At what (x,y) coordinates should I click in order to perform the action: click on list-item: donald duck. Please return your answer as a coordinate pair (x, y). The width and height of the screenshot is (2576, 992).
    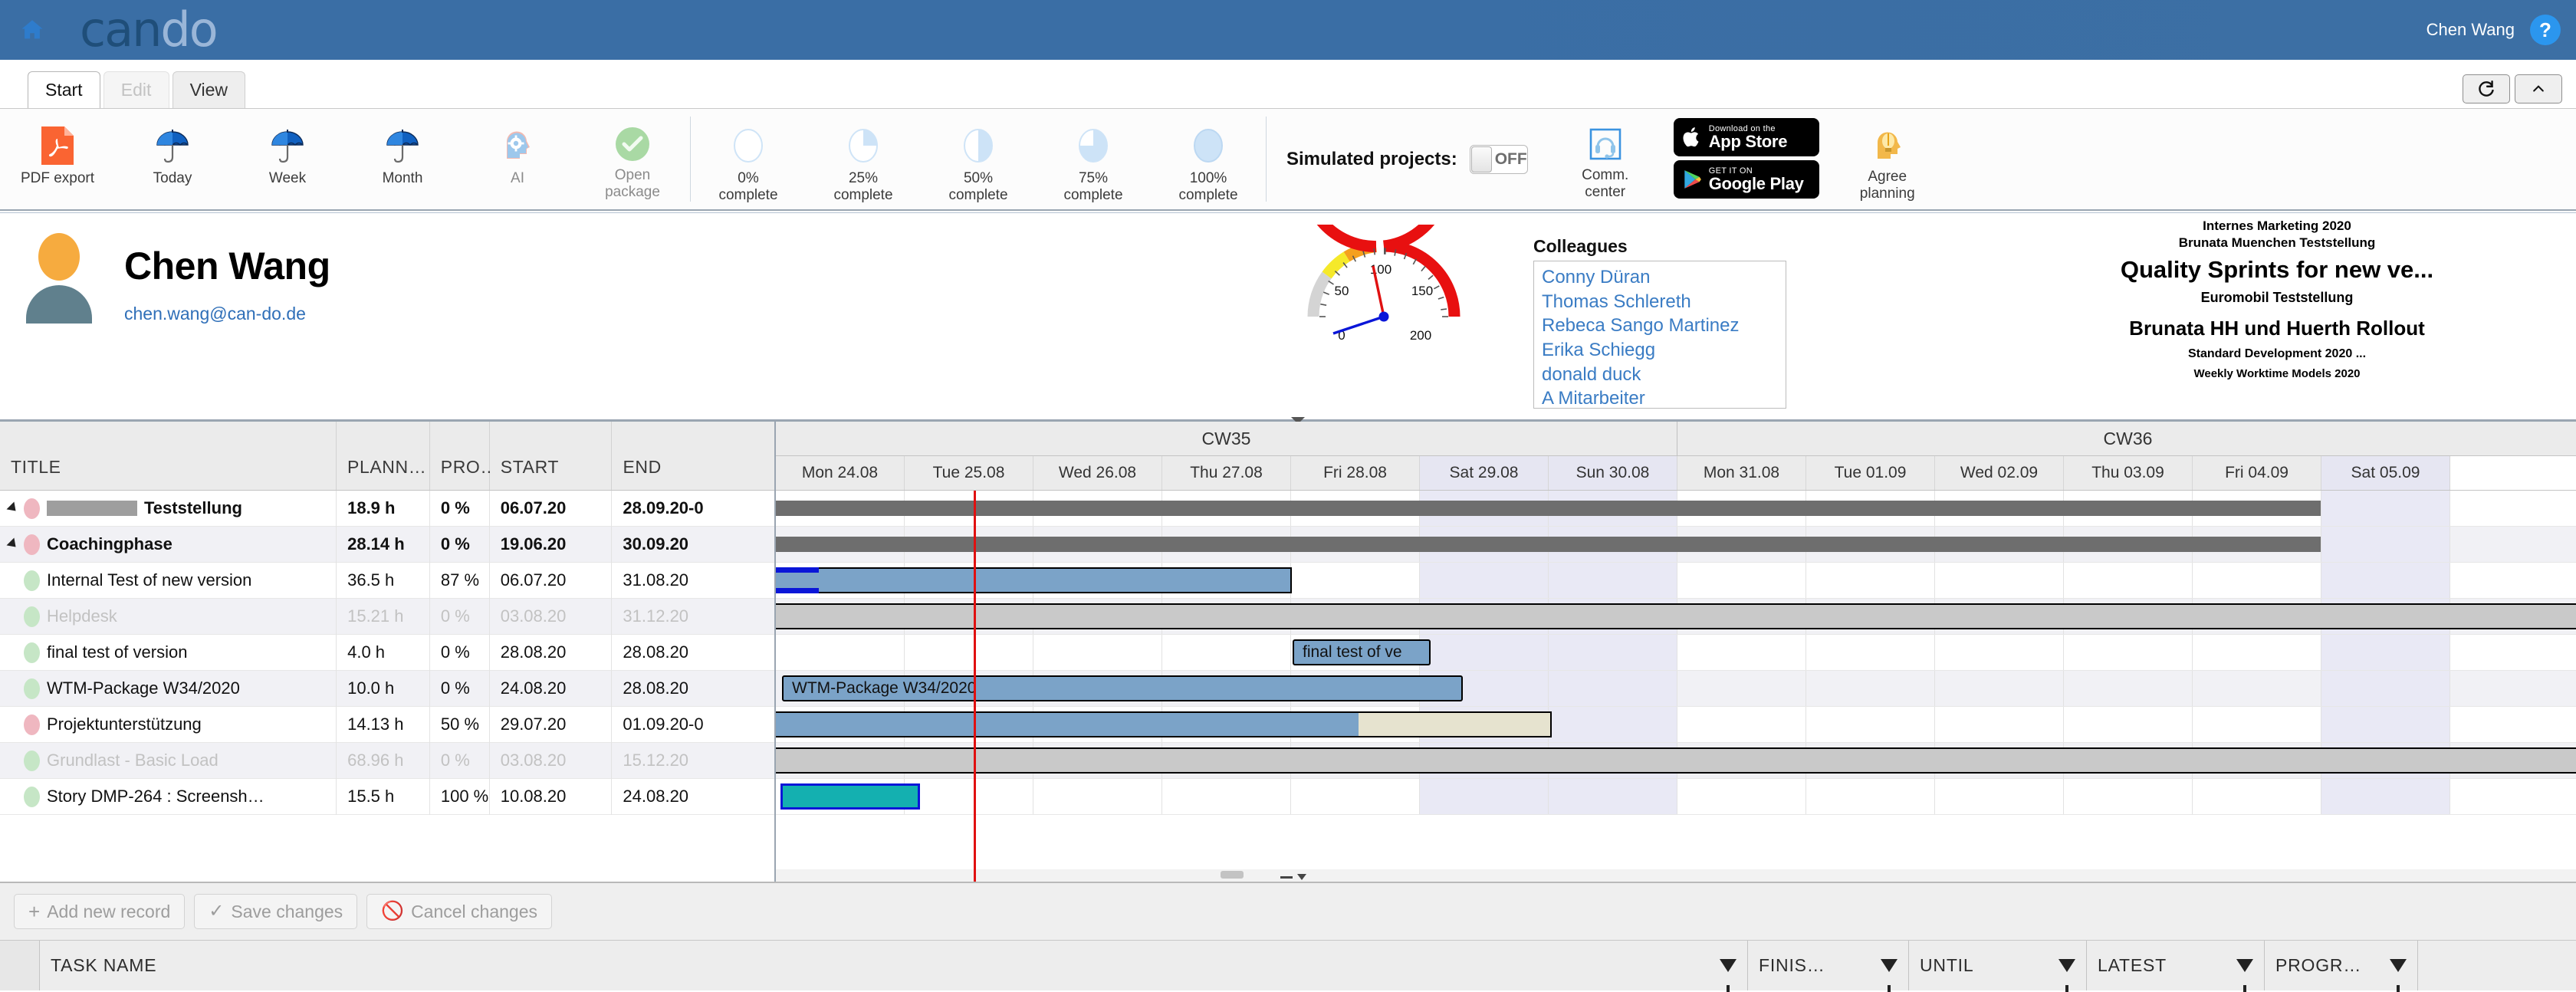
    Looking at the image, I should click on (1660, 375).